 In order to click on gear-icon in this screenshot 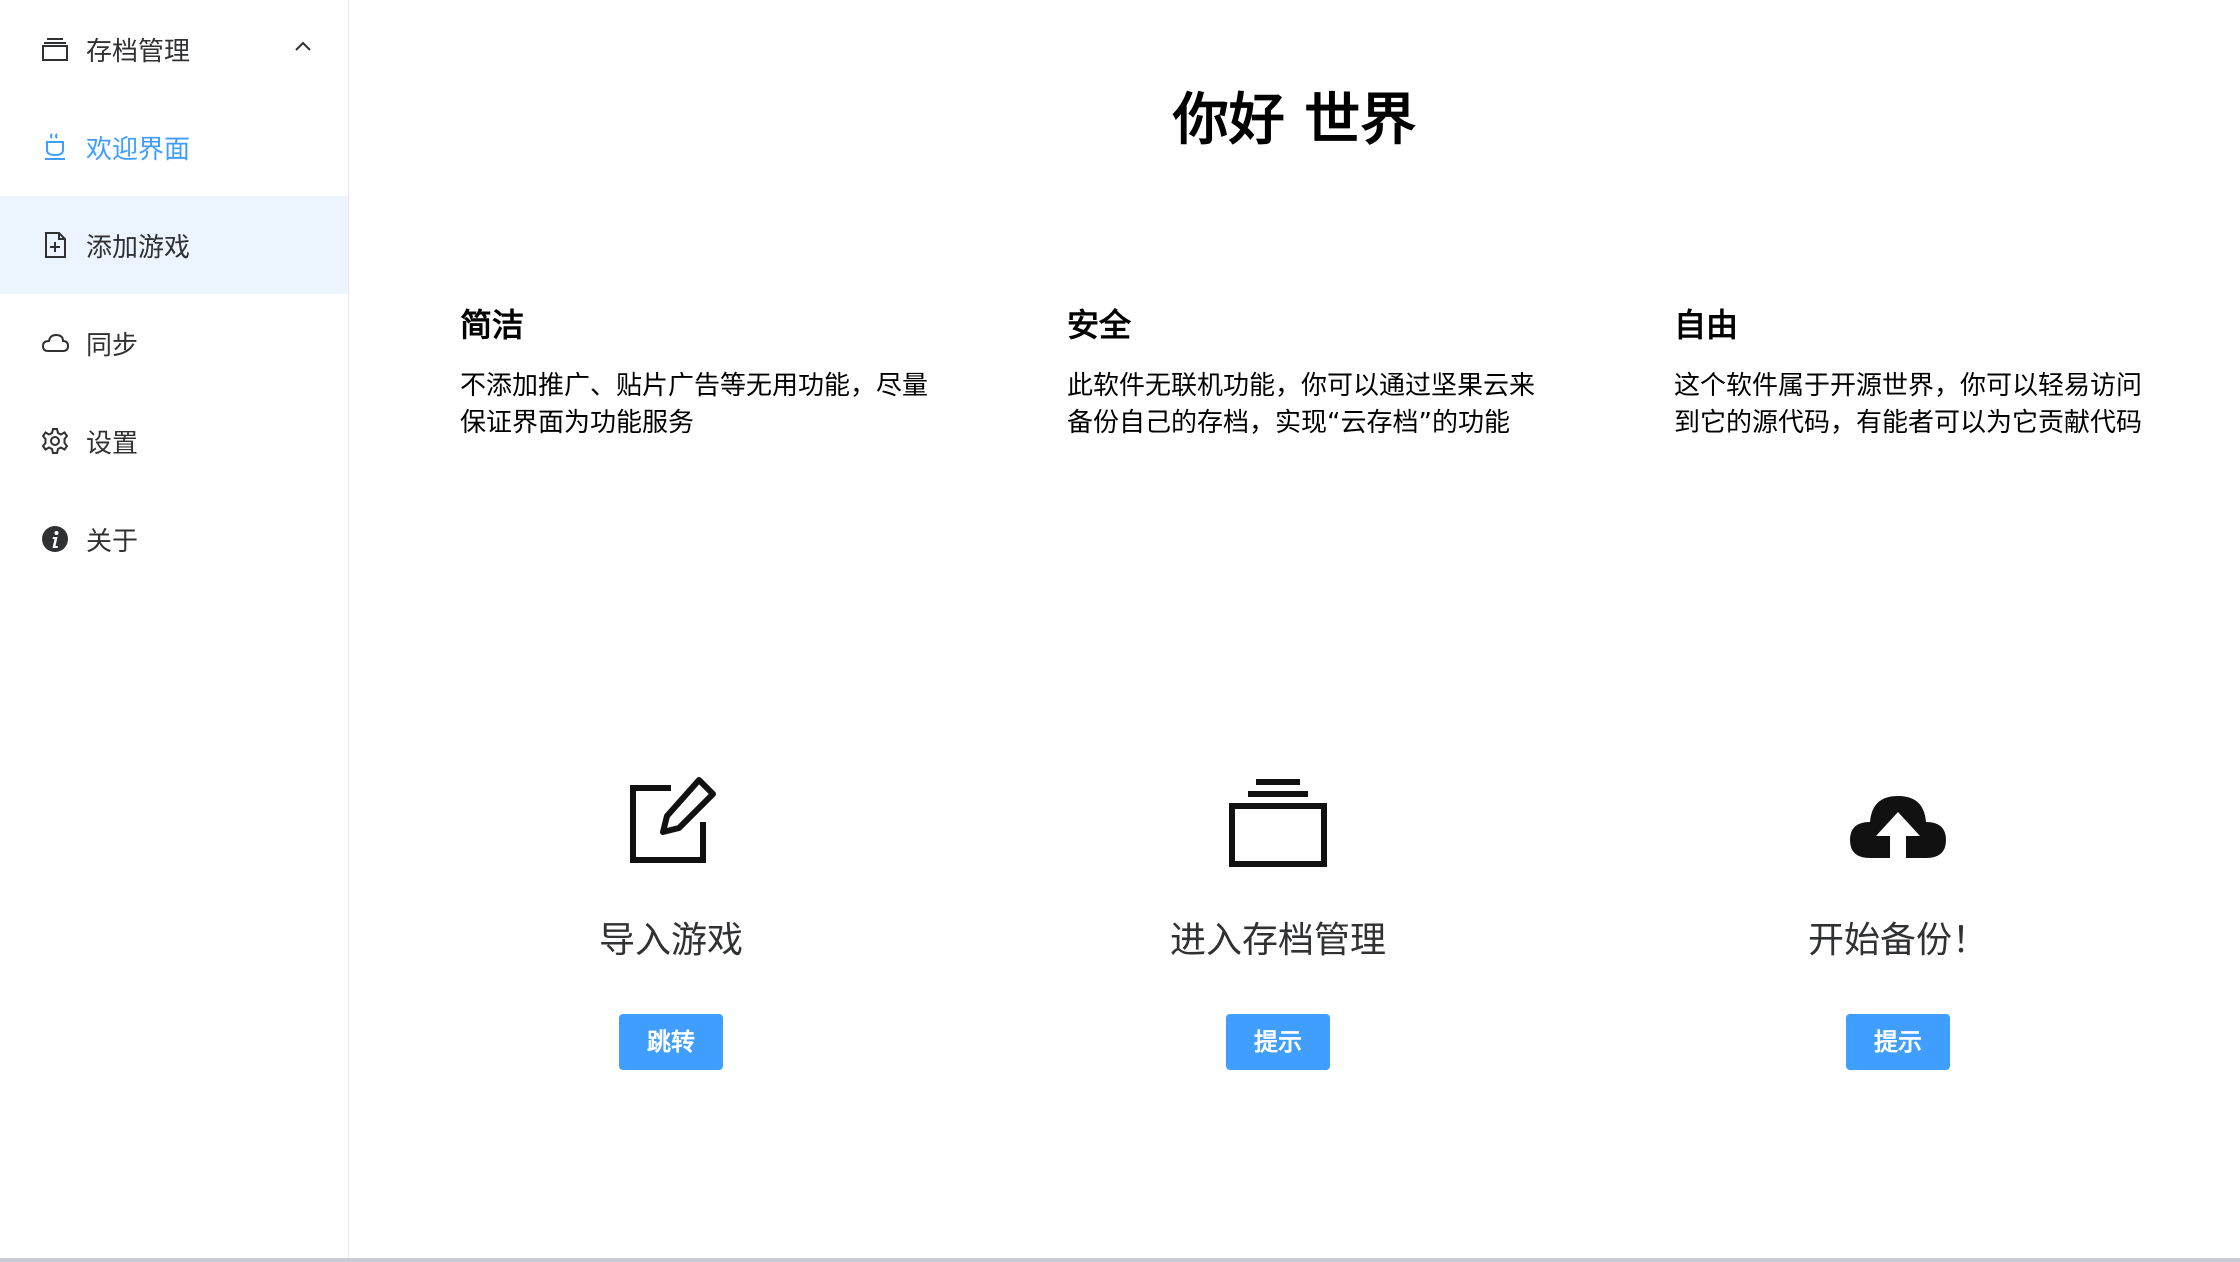, I will do `click(55, 441)`.